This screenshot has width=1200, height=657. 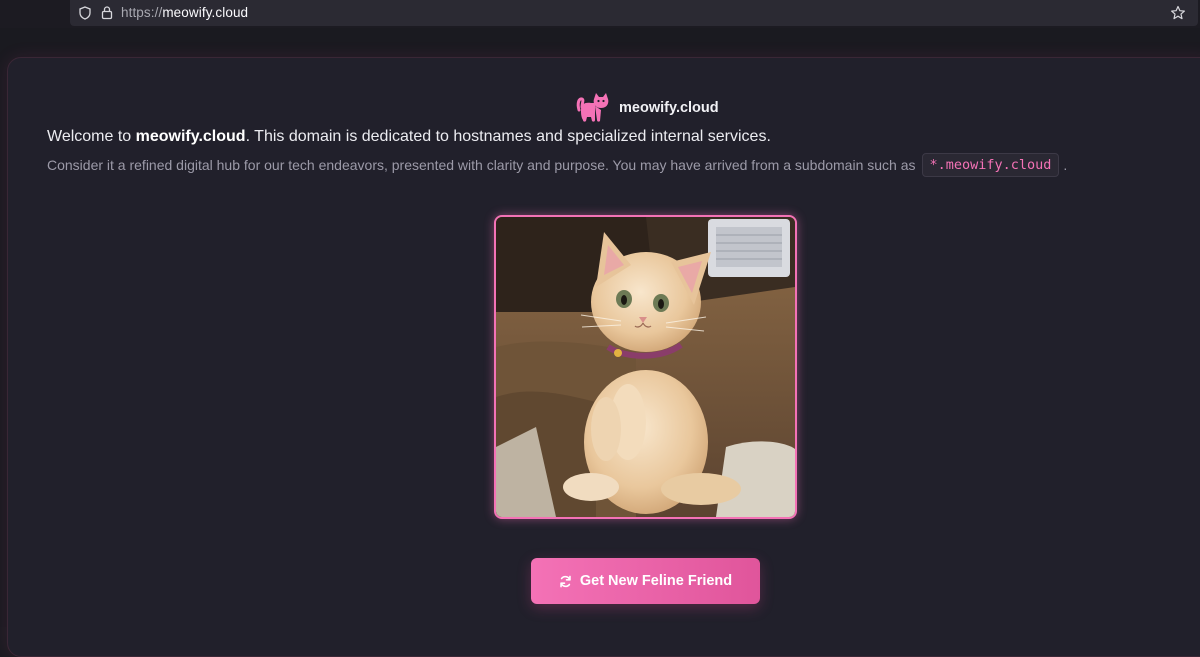 I want to click on kitten-image, so click(x=645, y=367).